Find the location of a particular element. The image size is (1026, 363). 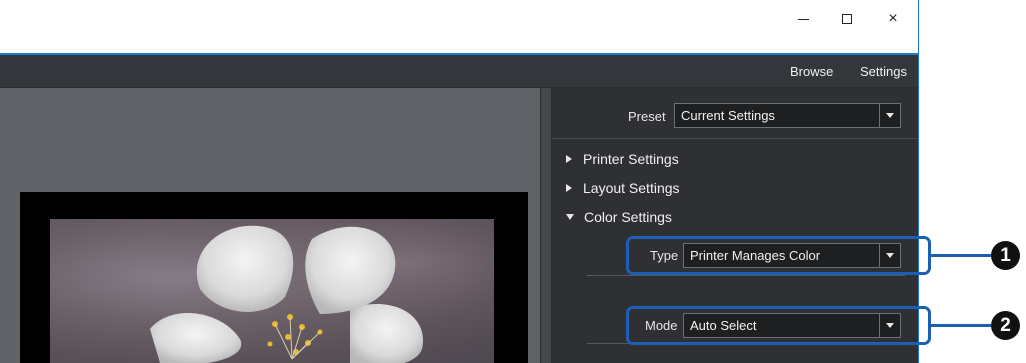

section-layout-settings: Layout Settings is located at coordinates (623, 188).